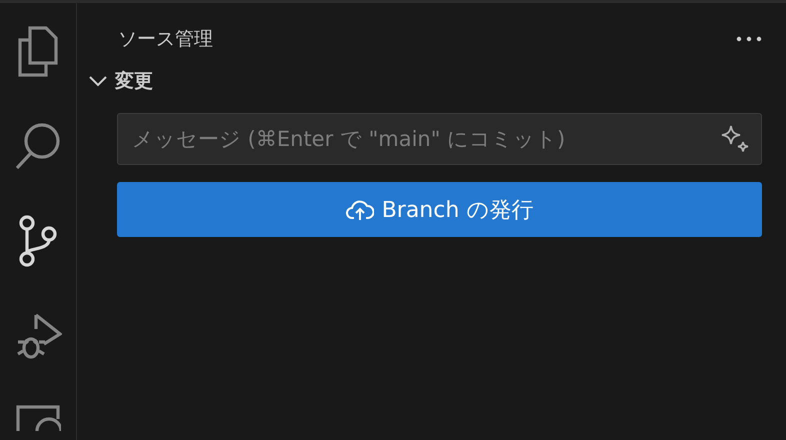  Describe the element at coordinates (360, 209) in the screenshot. I see `cloud-upload-icon` at that location.